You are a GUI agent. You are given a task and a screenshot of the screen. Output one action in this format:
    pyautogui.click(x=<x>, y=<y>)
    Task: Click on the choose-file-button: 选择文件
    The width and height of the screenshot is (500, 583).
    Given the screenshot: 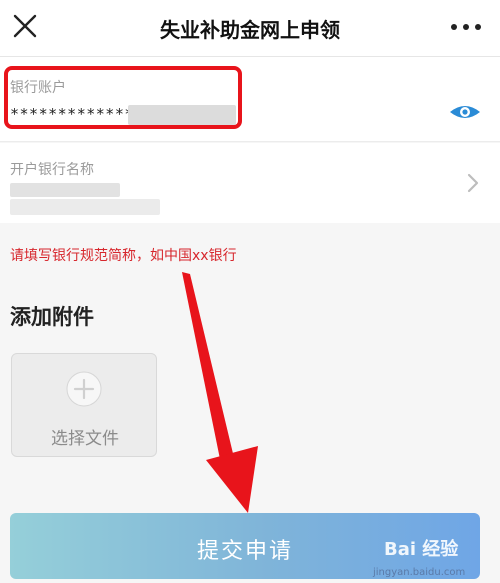 What is the action you would take?
    pyautogui.click(x=84, y=405)
    